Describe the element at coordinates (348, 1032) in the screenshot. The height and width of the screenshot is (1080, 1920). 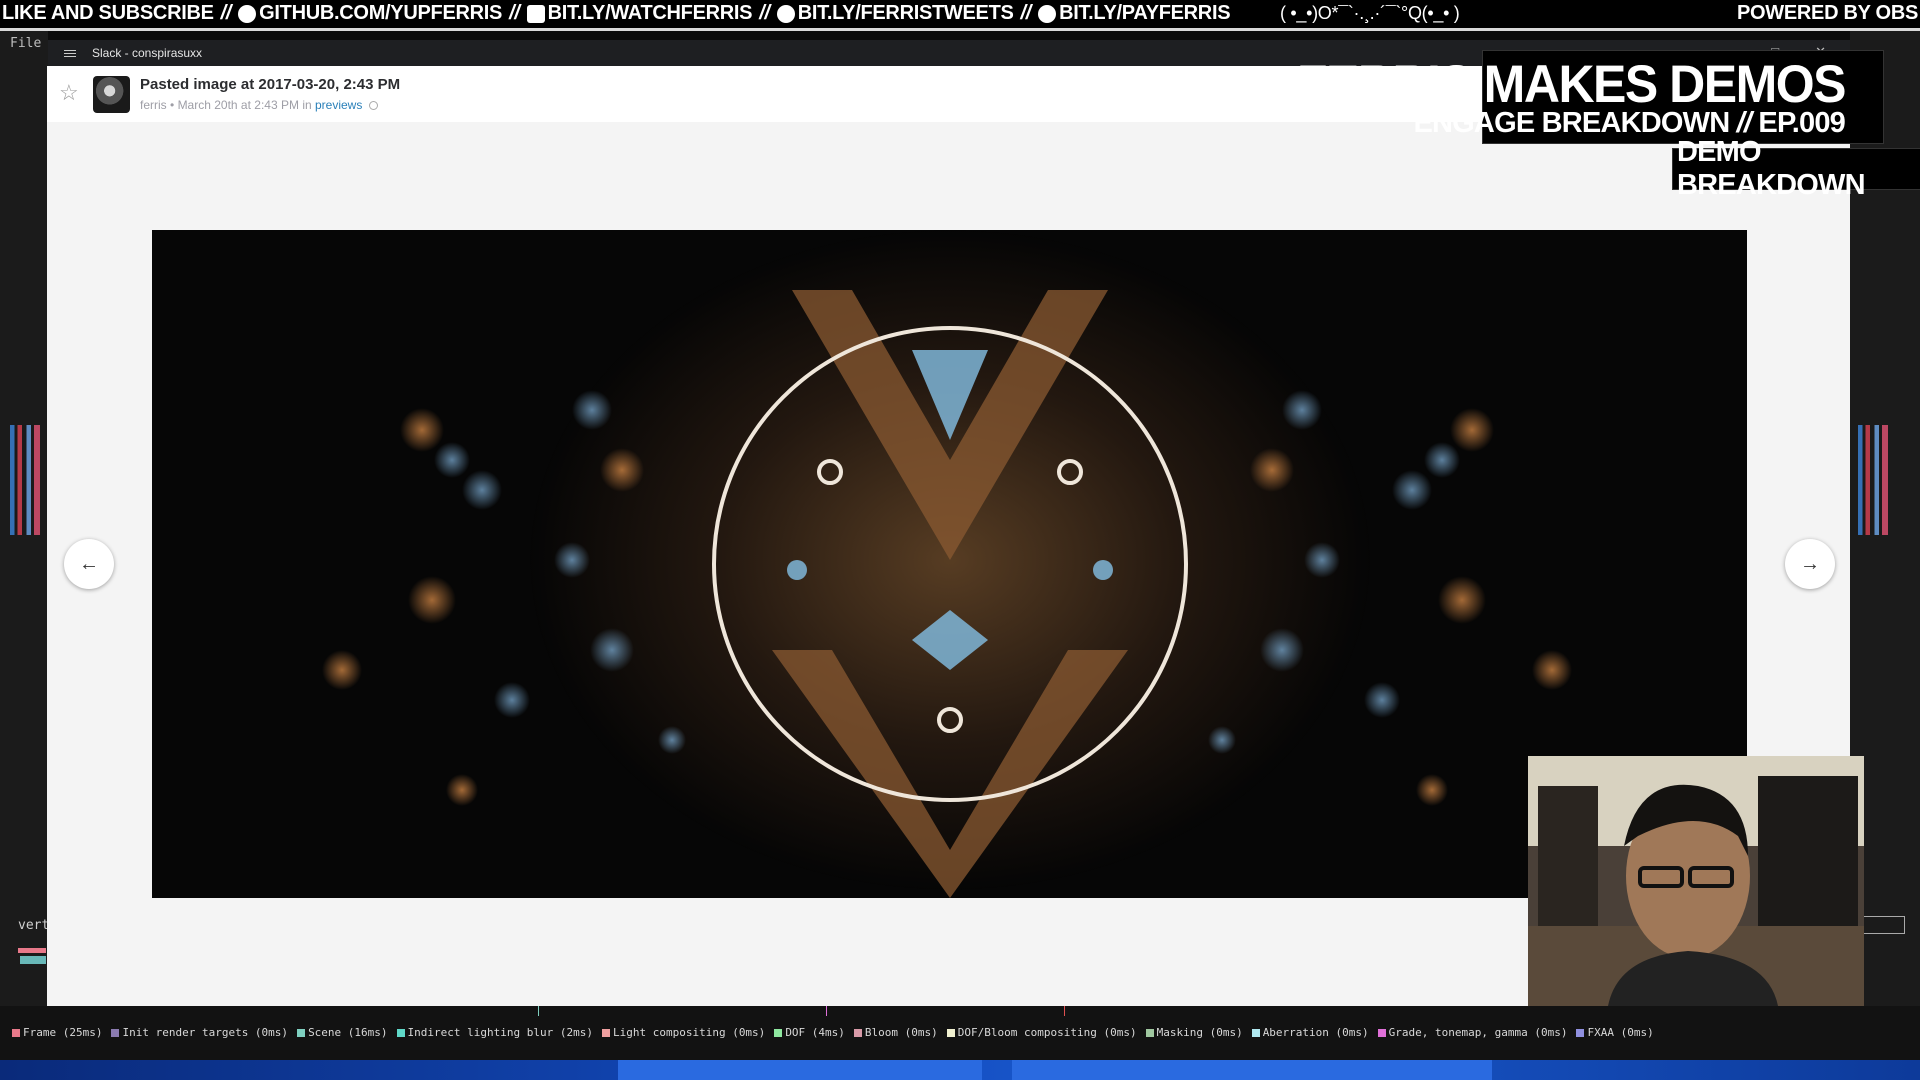
I see `legend-label: Scene (16ms)` at that location.